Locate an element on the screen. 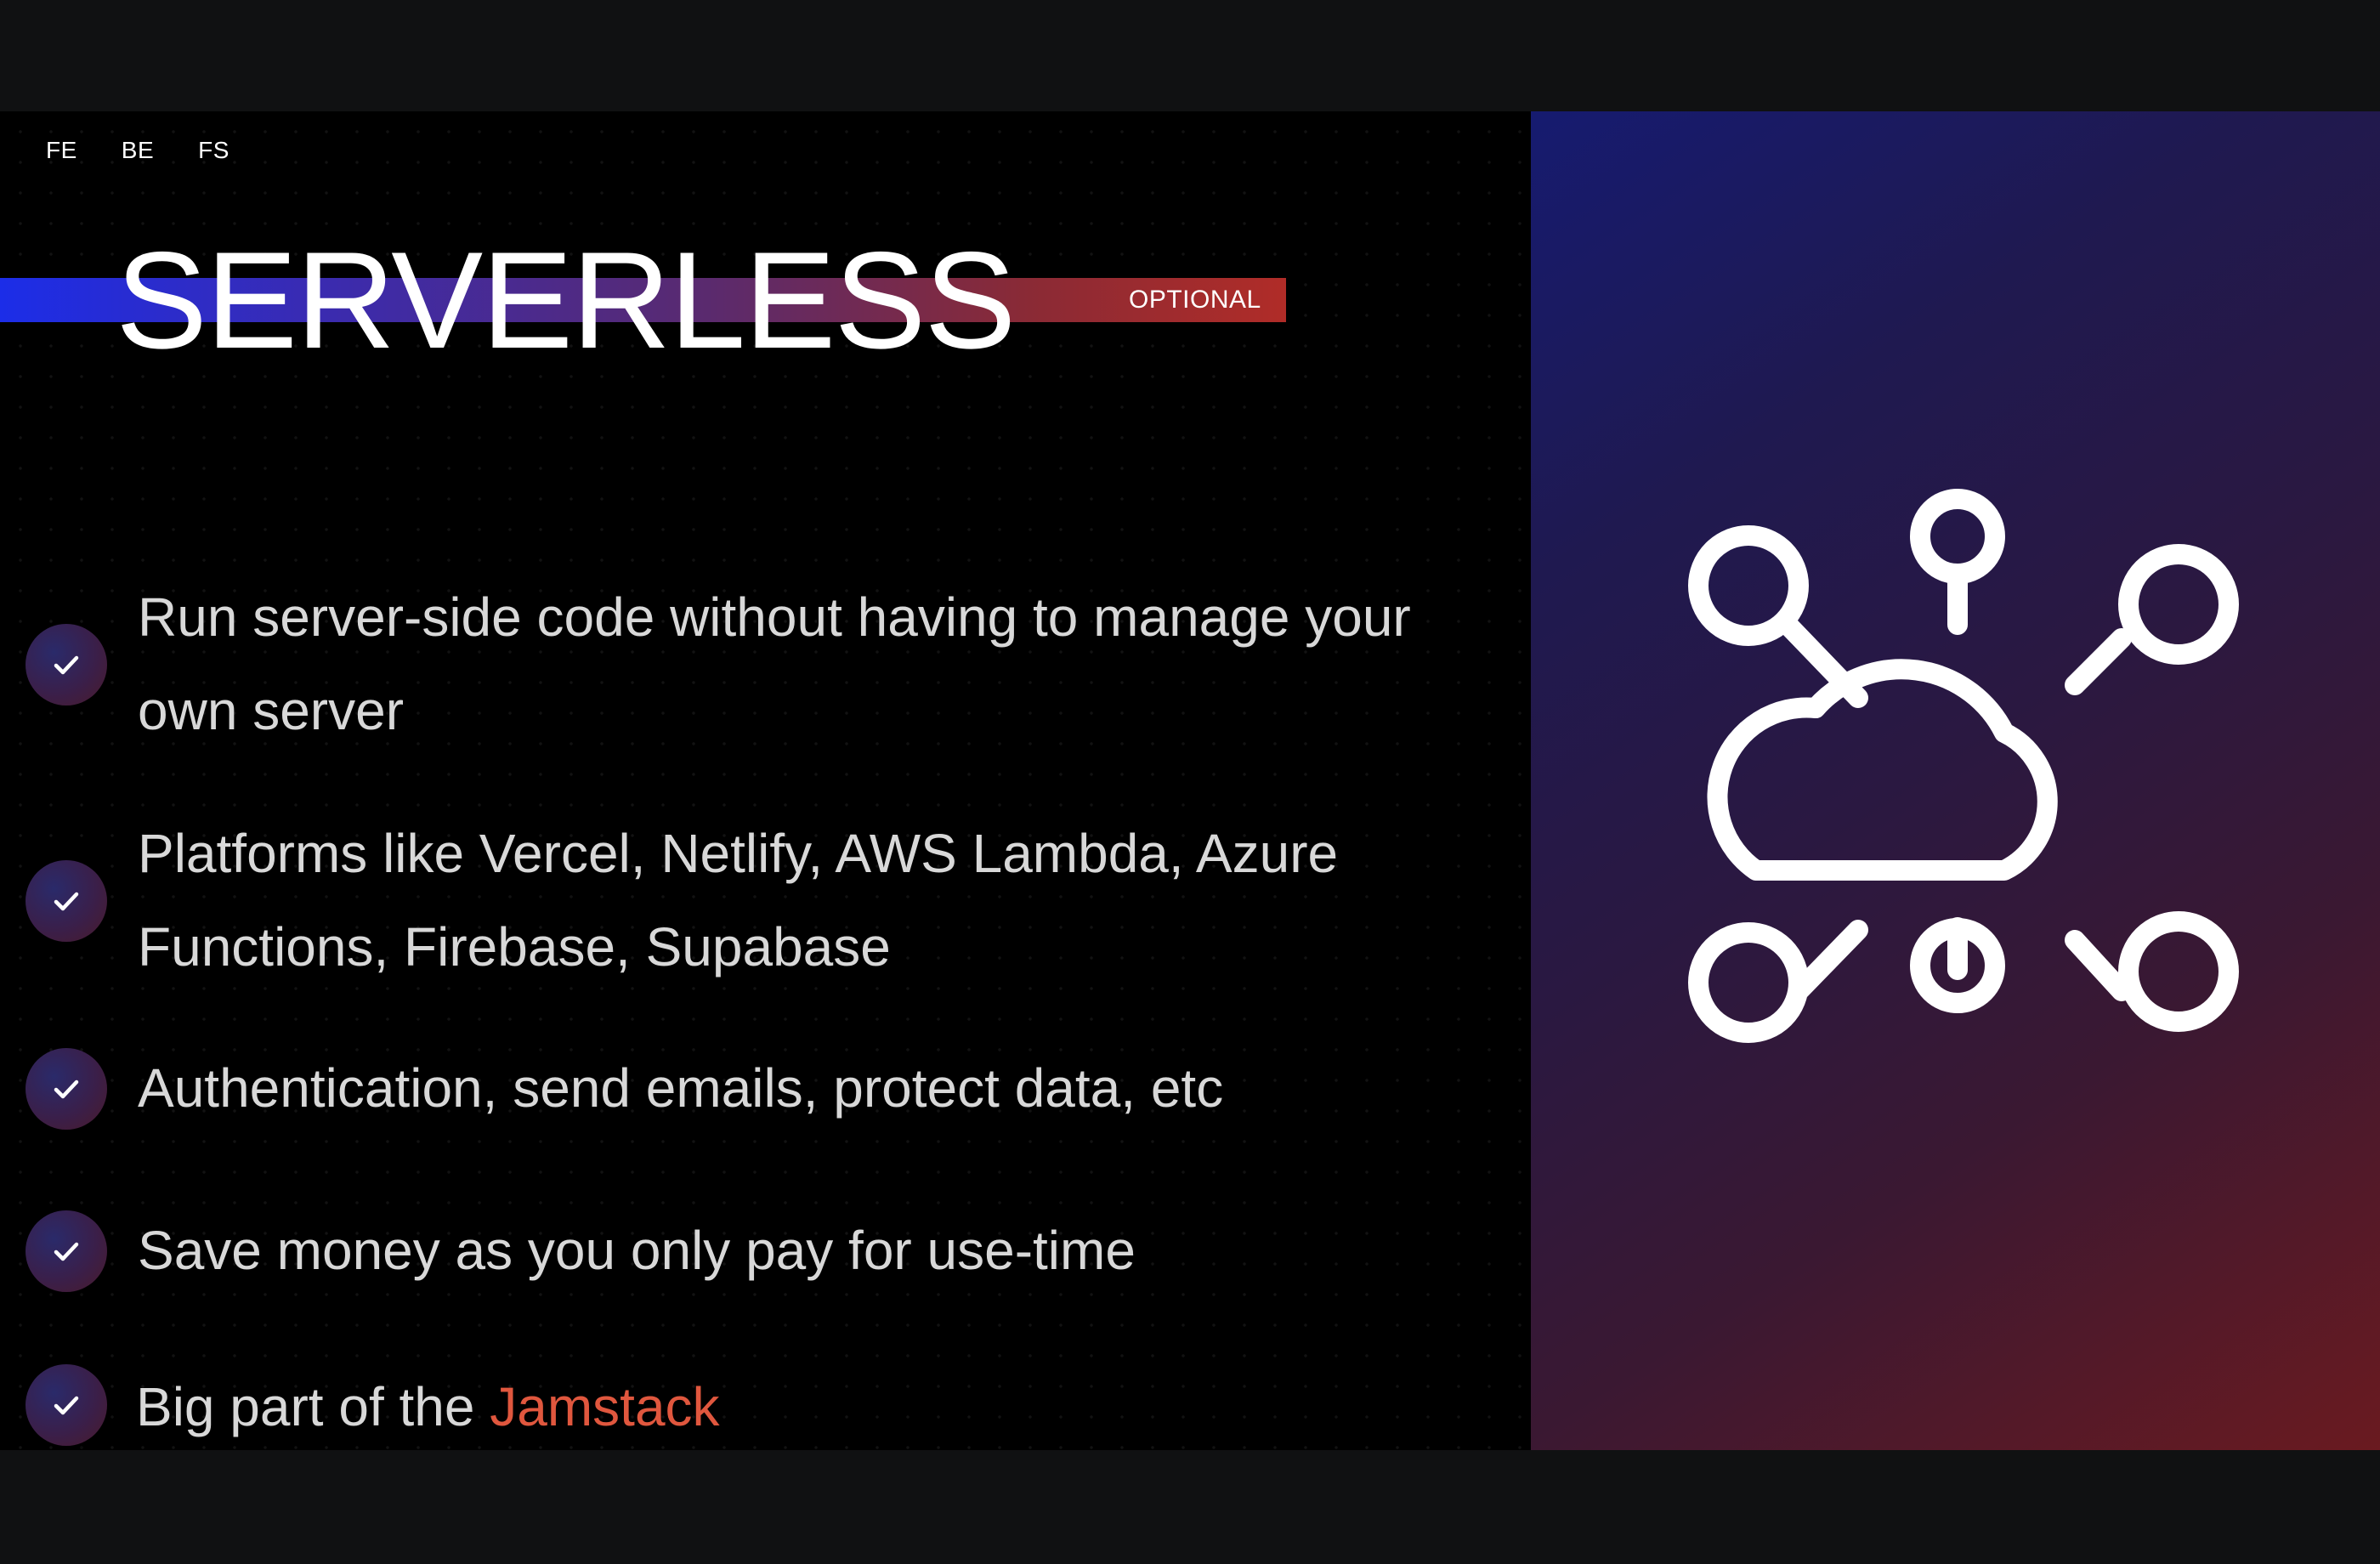 This screenshot has width=2380, height=1564. tag-fe: FE is located at coordinates (61, 150).